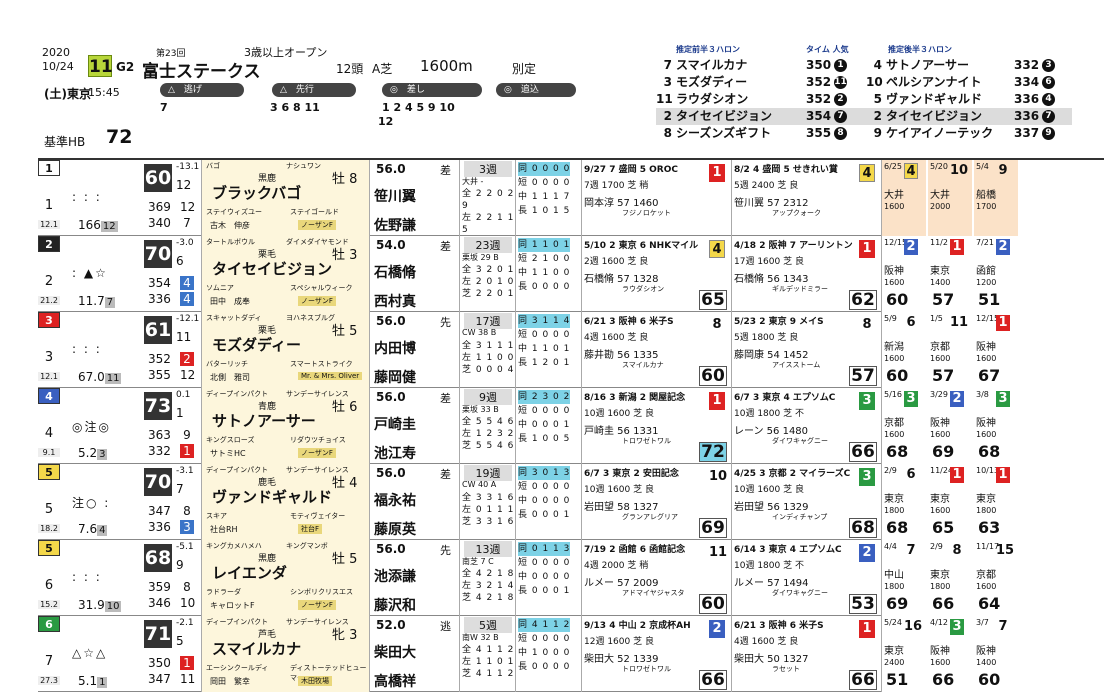 The height and width of the screenshot is (694, 1108). Describe the element at coordinates (159, 223) in the screenshot. I see `hb-last-3f: 340` at that location.